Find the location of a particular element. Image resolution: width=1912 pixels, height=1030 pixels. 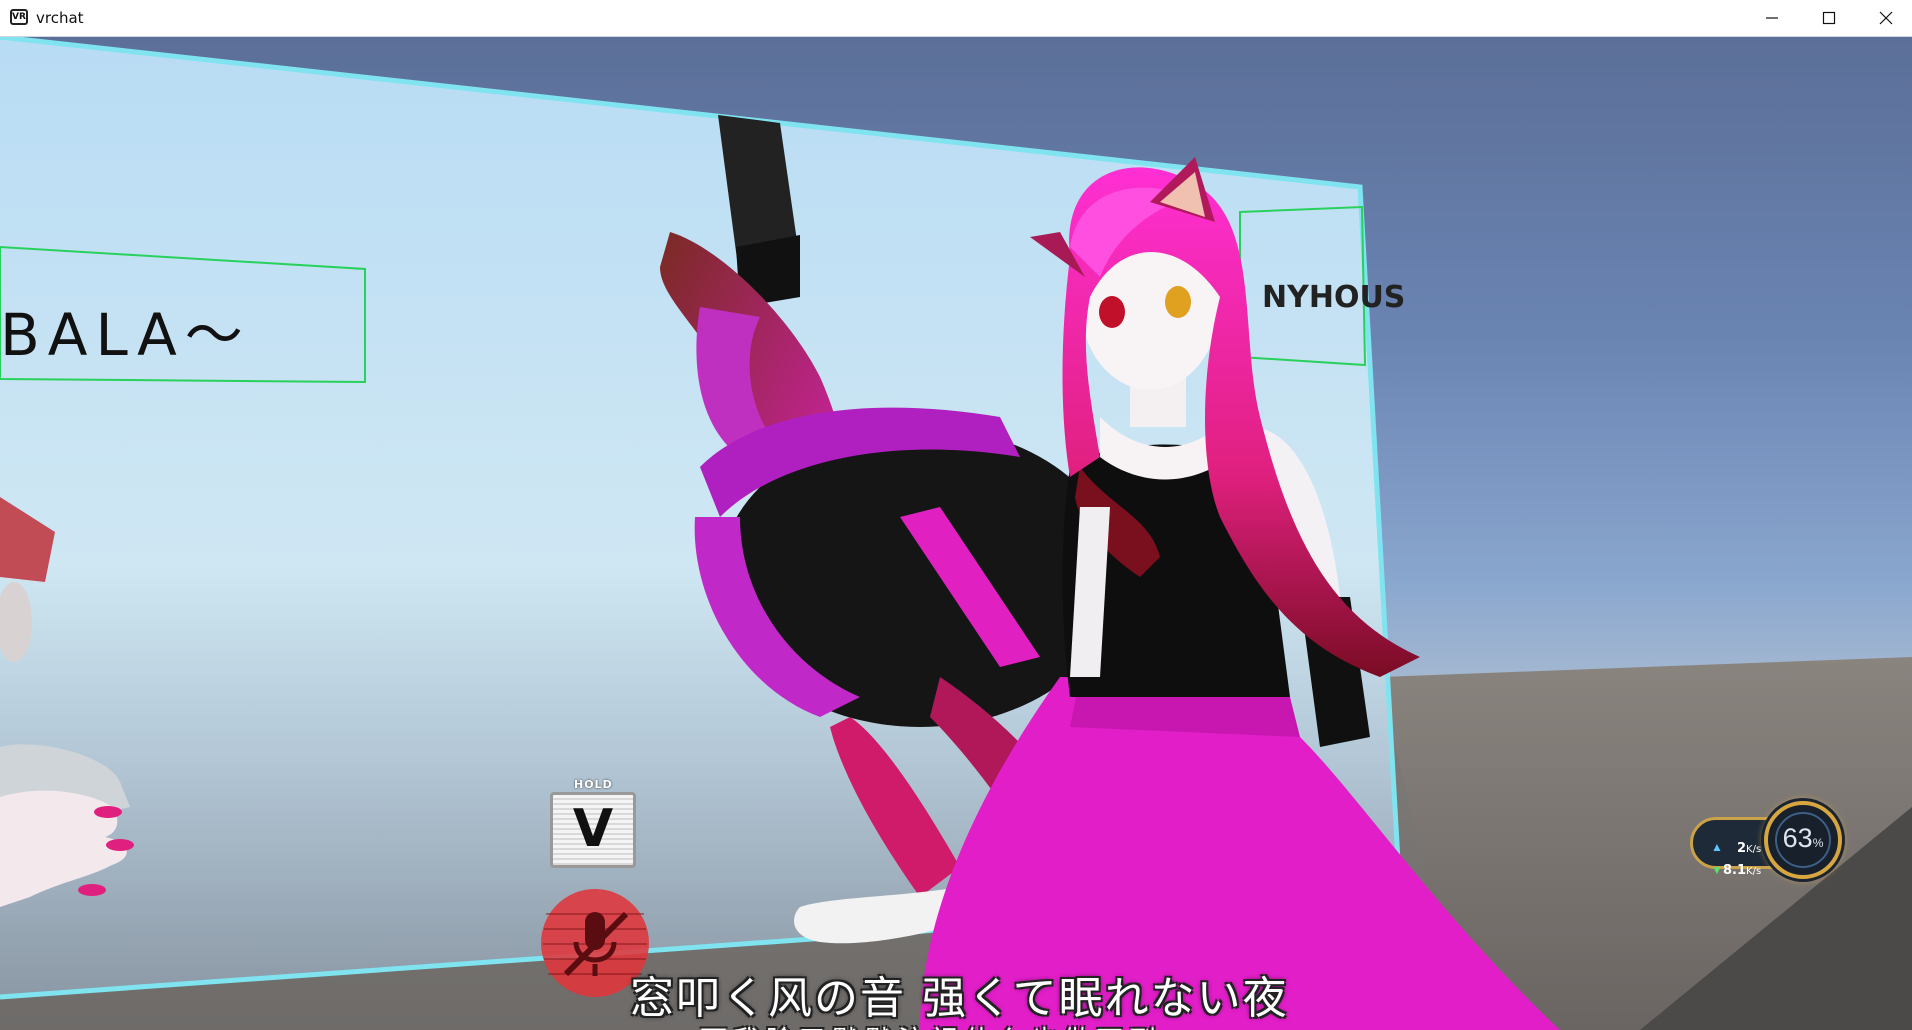

minimize-button is located at coordinates (1773, 18).